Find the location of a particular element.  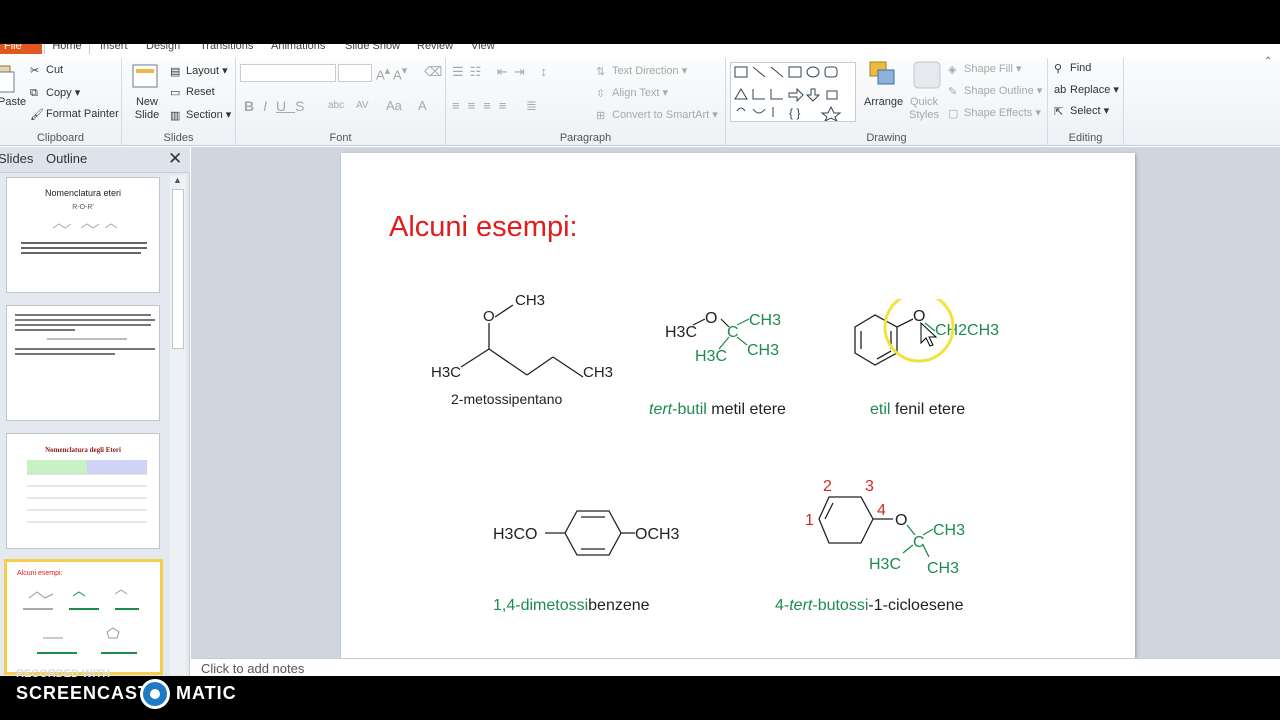

new-slide-icon is located at coordinates (145, 78).